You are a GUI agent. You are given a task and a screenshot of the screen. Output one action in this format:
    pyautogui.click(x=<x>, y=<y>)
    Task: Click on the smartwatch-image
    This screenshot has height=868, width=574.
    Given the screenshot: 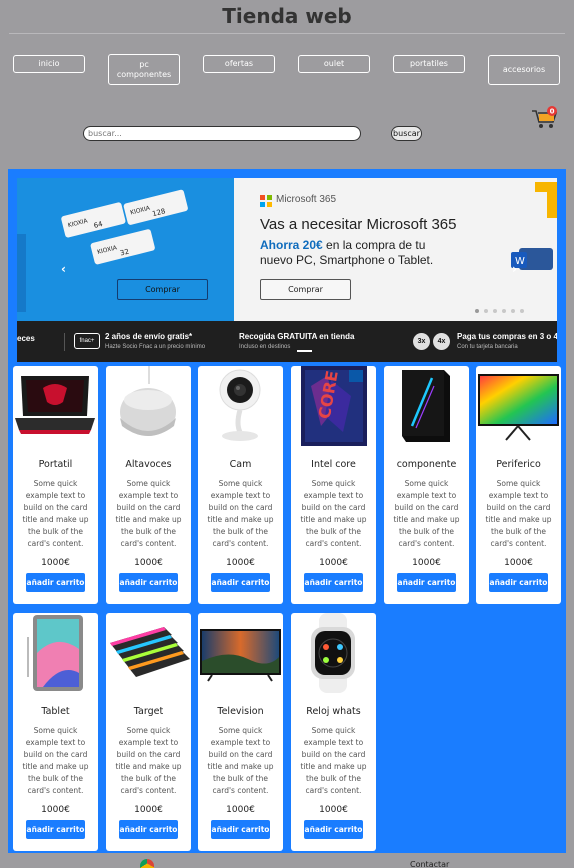 What is the action you would take?
    pyautogui.click(x=333, y=653)
    